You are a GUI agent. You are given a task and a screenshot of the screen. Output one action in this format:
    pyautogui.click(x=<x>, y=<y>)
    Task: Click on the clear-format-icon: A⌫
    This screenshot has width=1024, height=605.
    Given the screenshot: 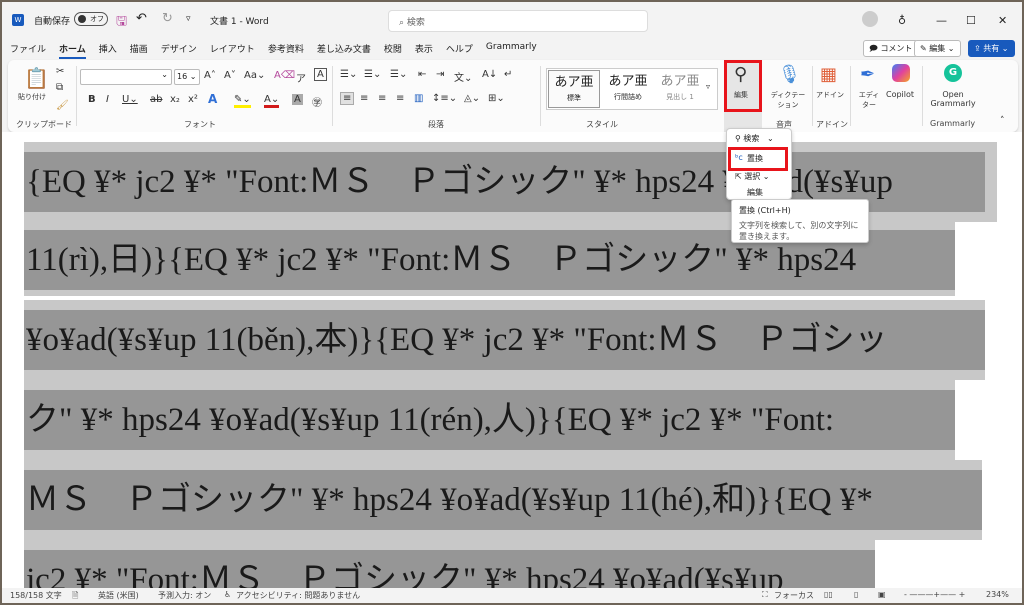 What is the action you would take?
    pyautogui.click(x=284, y=75)
    